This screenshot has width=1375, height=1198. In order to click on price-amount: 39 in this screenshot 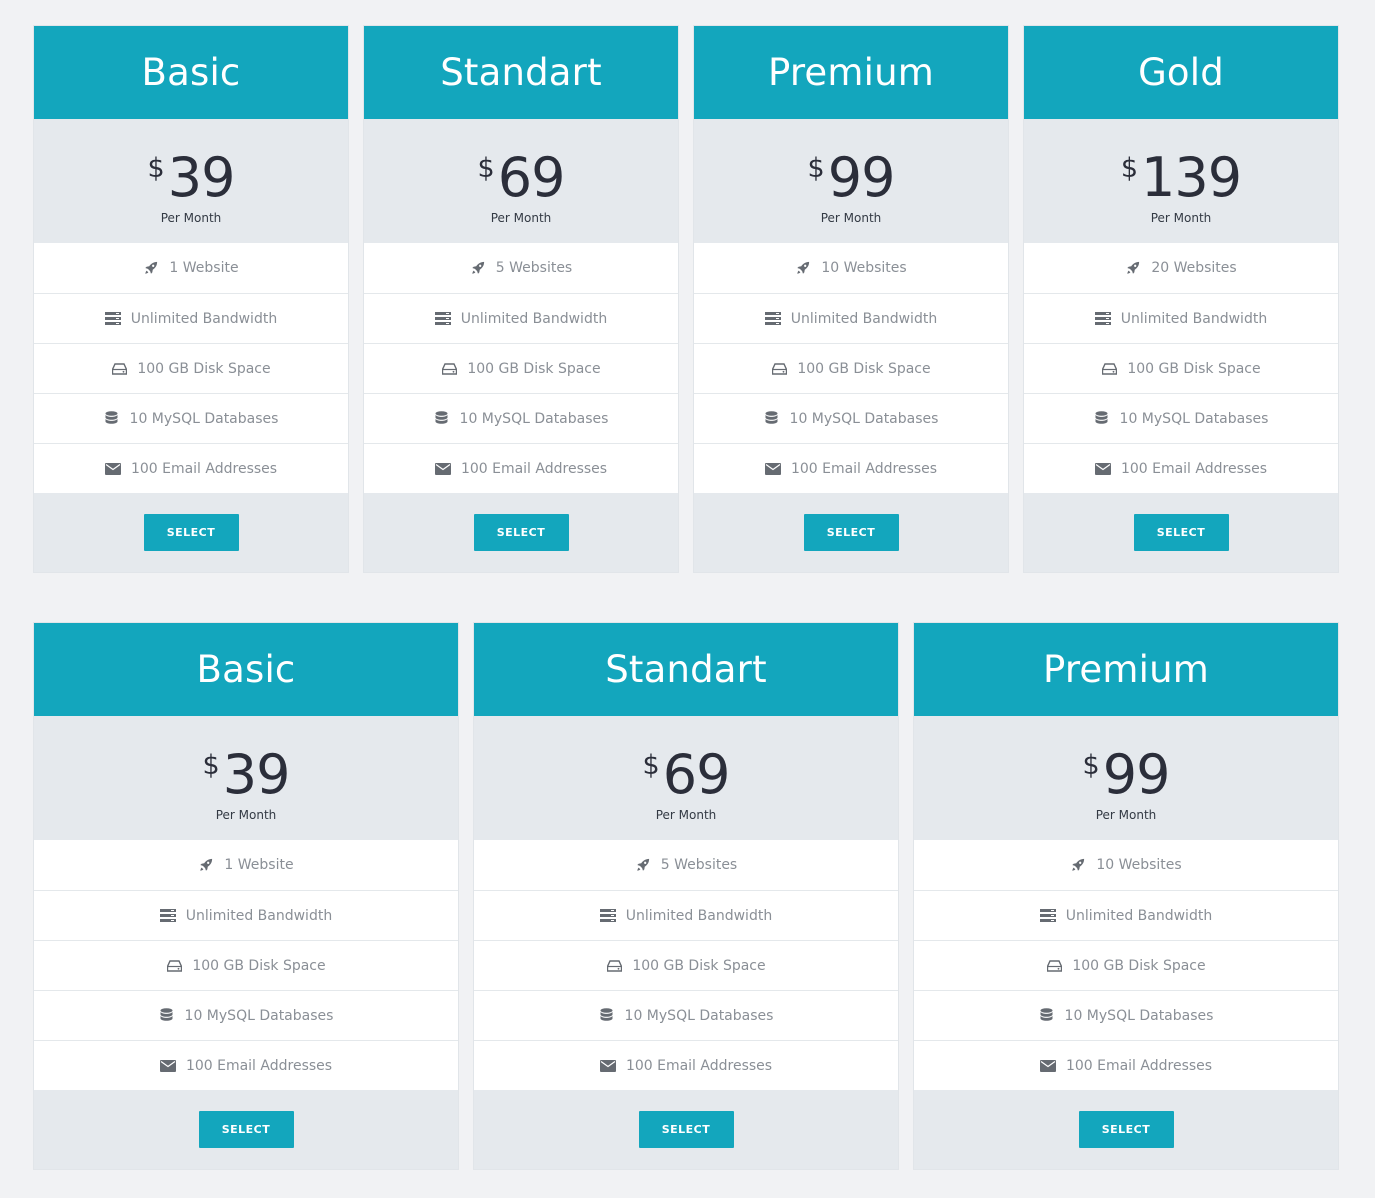, I will do `click(256, 774)`.